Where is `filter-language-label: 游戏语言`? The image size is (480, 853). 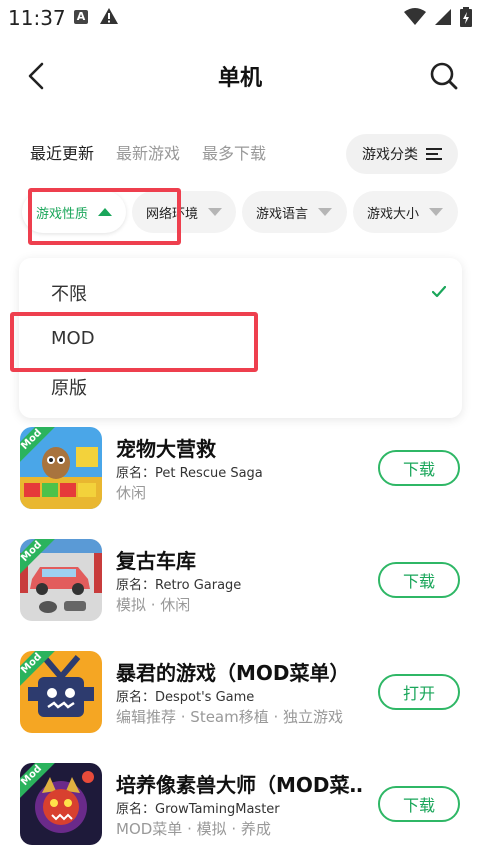 filter-language-label: 游戏语言 is located at coordinates (282, 214).